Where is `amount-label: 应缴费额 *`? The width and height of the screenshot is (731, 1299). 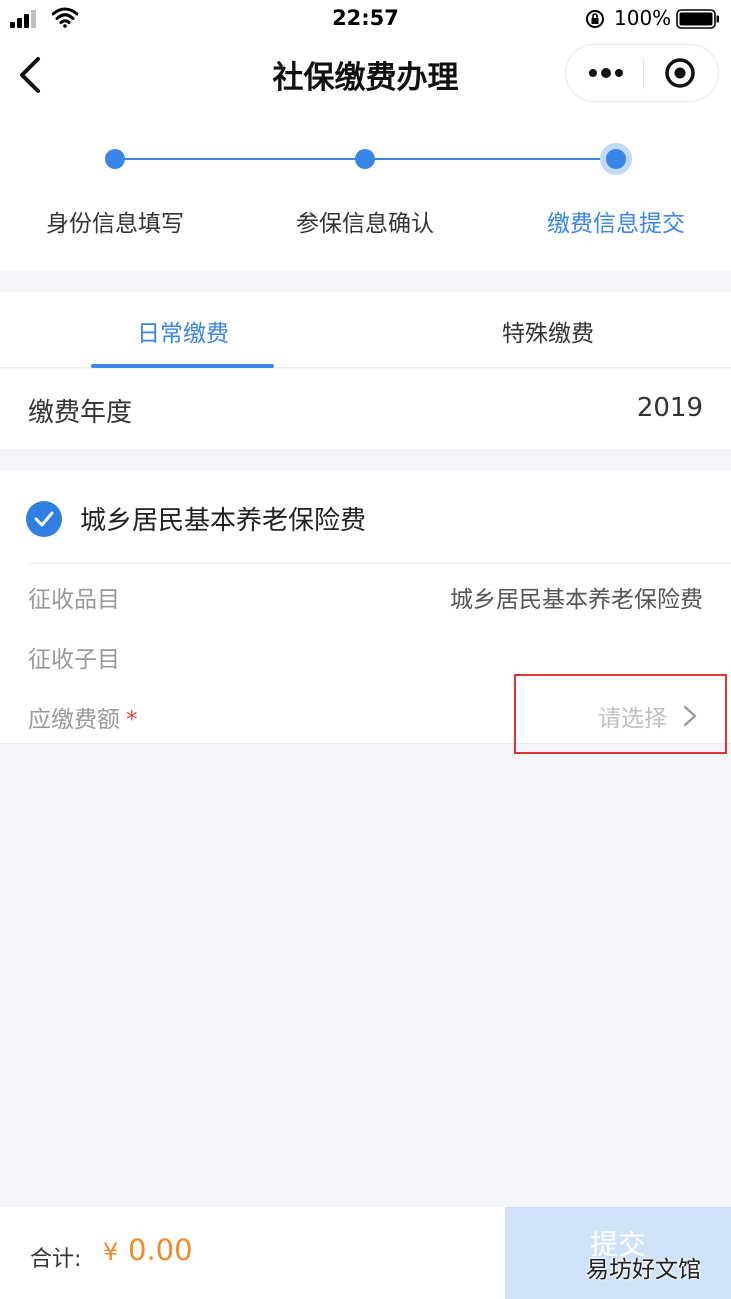
amount-label: 应缴费额 * is located at coordinates (83, 717).